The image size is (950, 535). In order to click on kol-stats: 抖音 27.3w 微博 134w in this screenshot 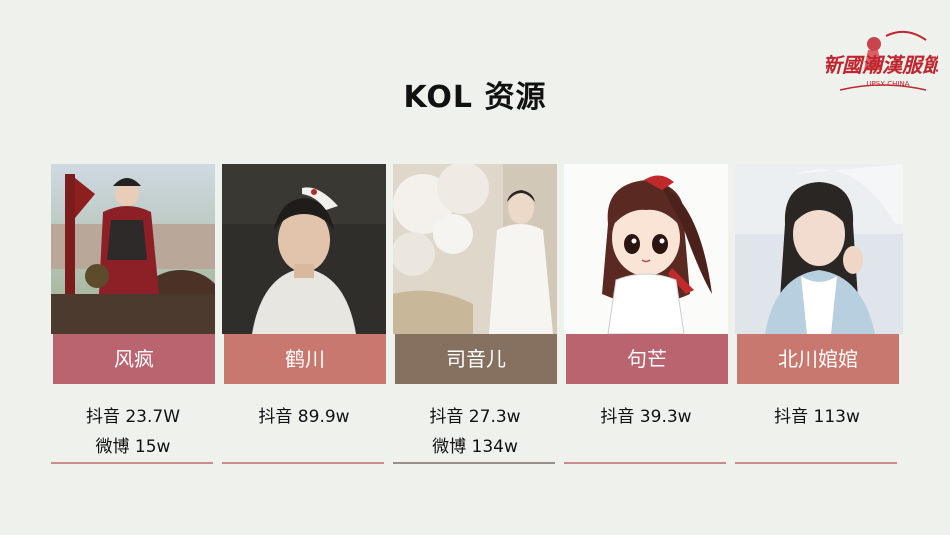, I will do `click(475, 432)`.